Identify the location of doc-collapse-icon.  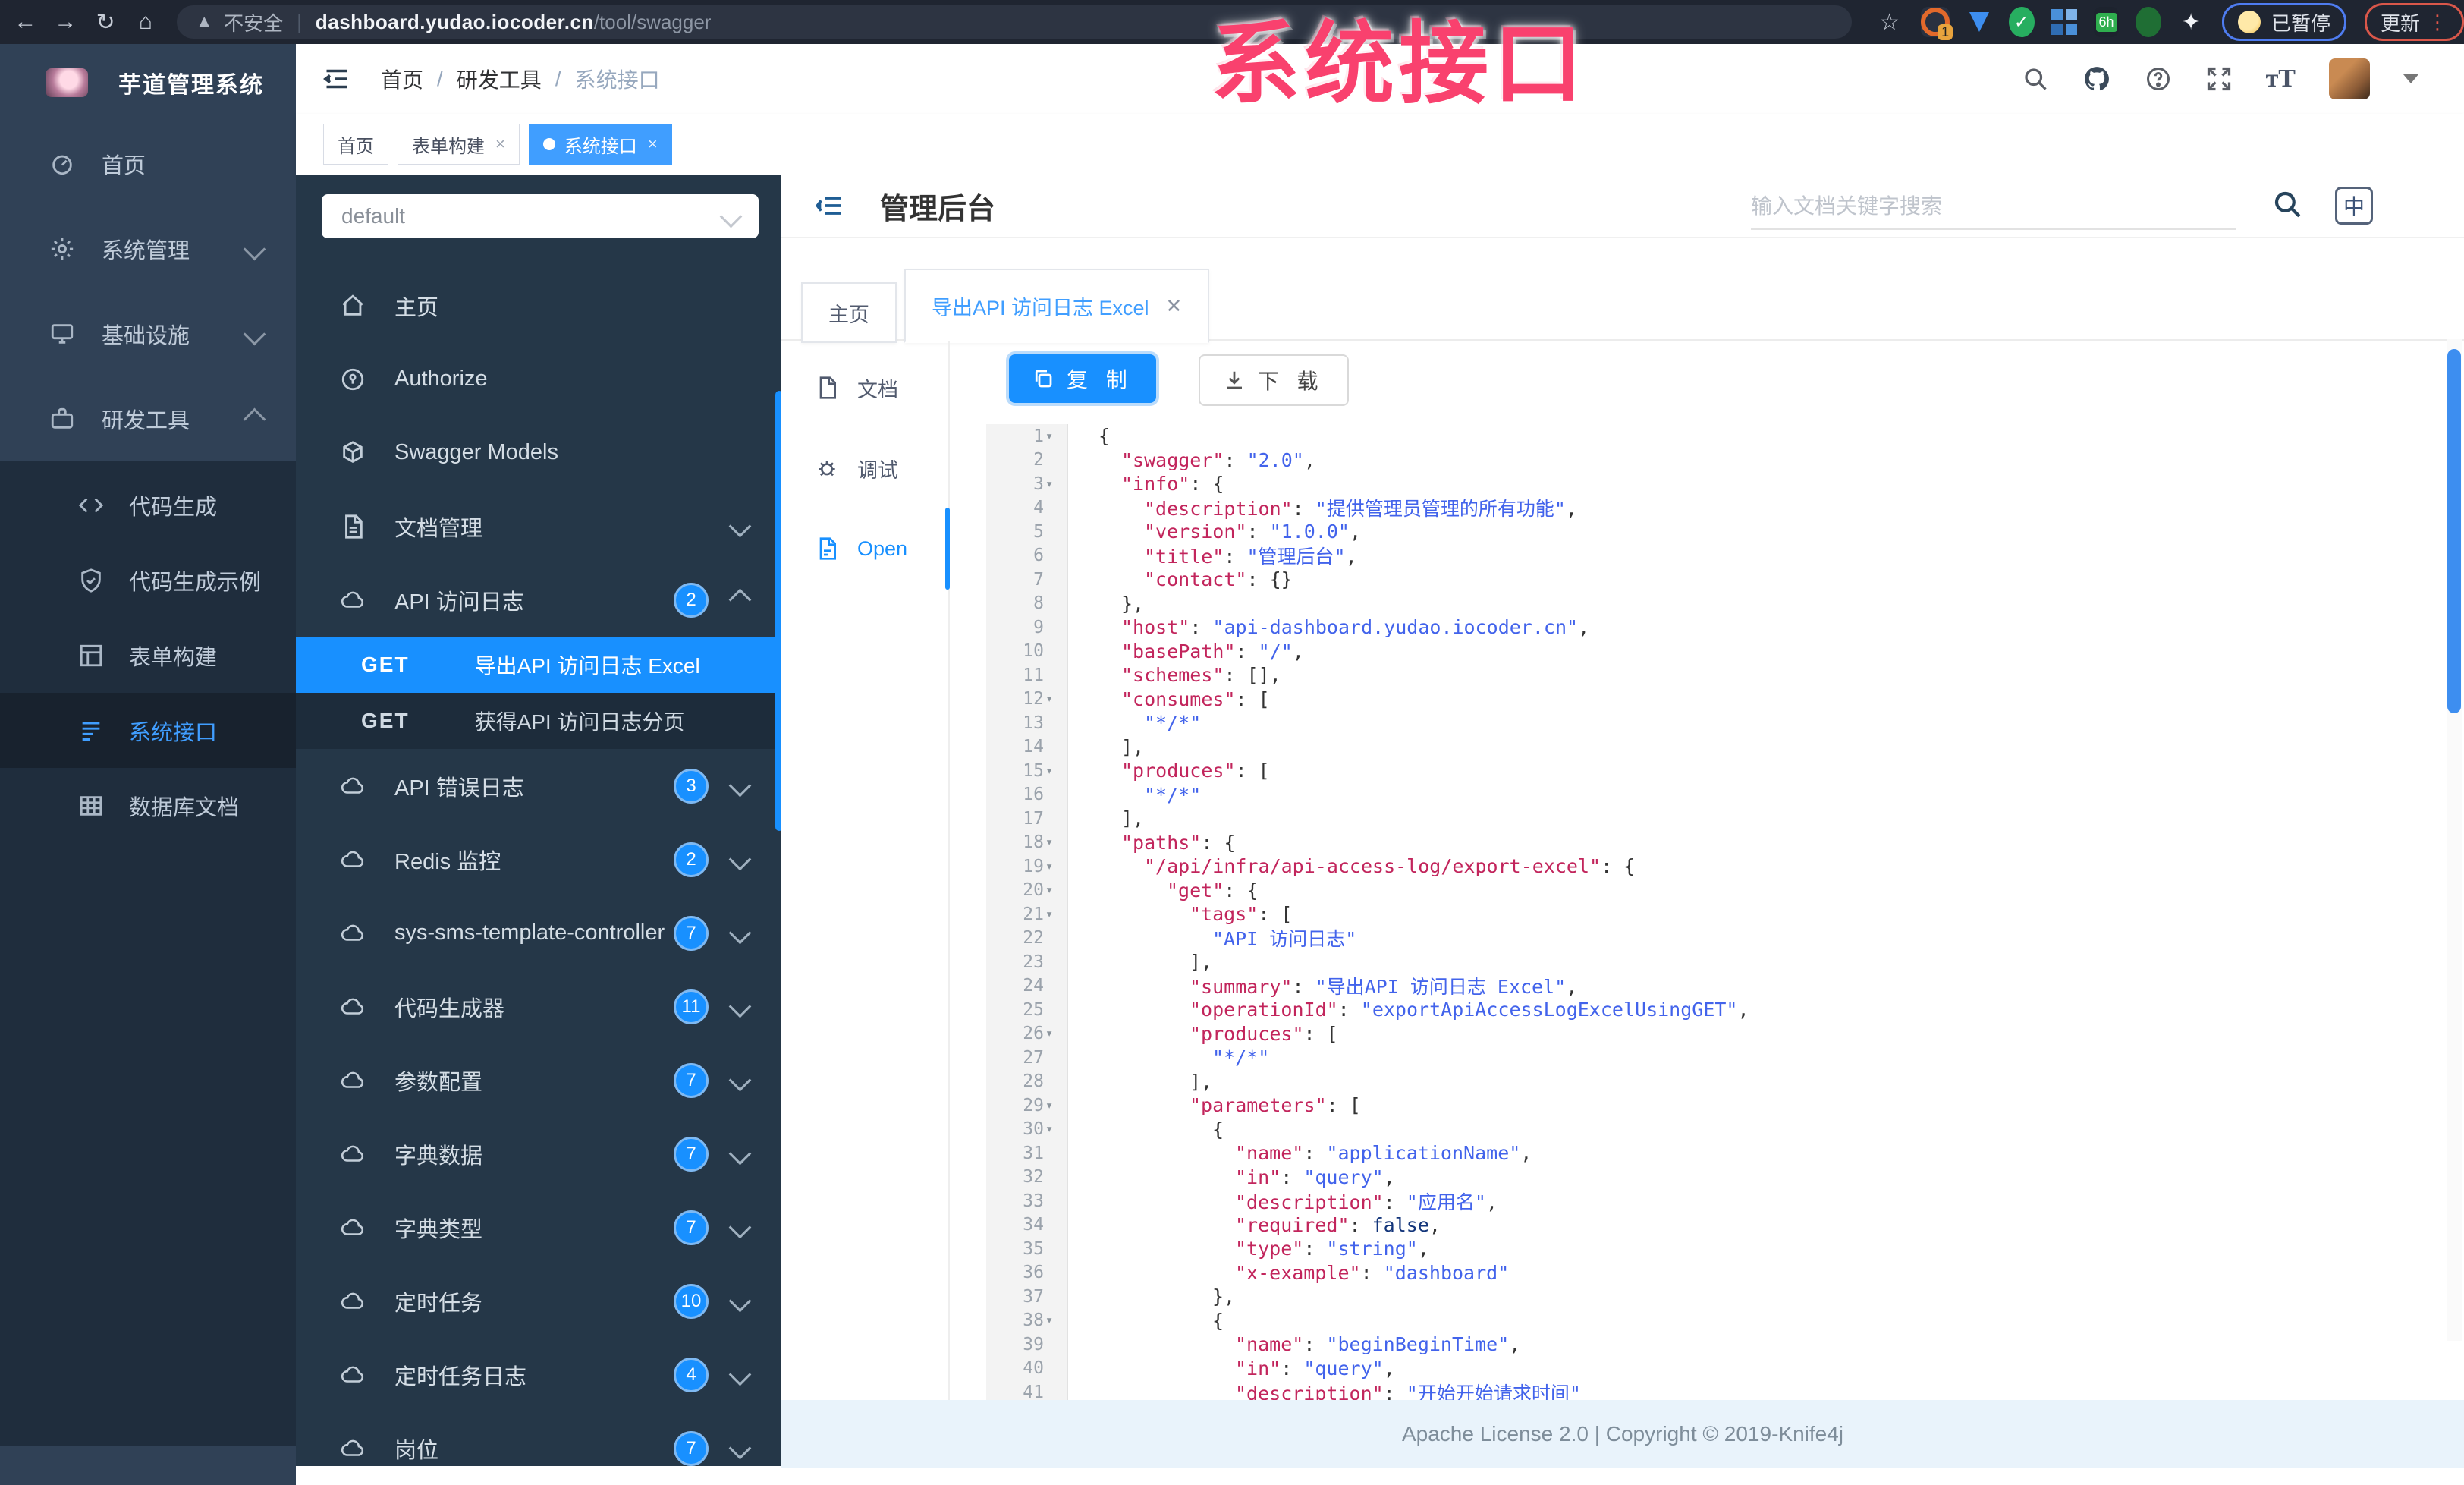
(830, 205).